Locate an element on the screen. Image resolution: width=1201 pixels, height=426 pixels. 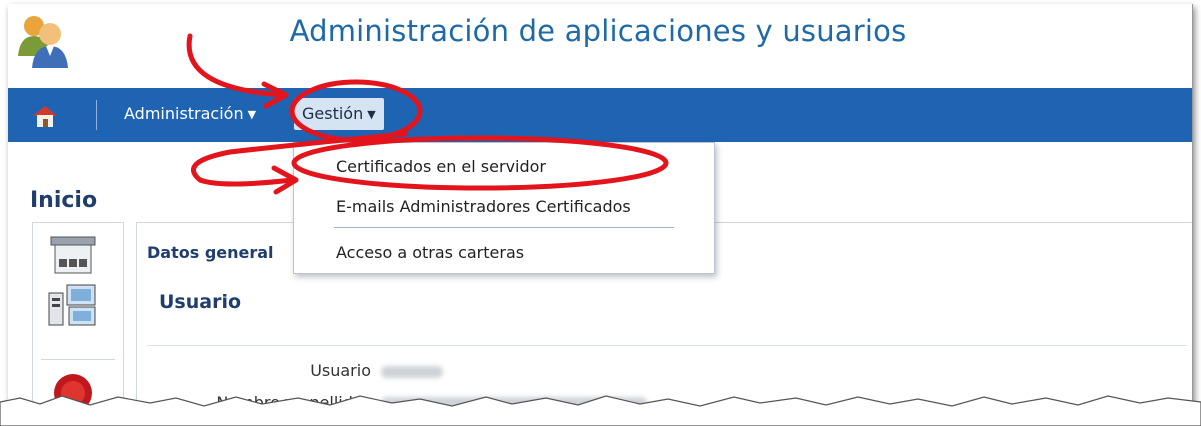
section-title: Datos general is located at coordinates (210, 252).